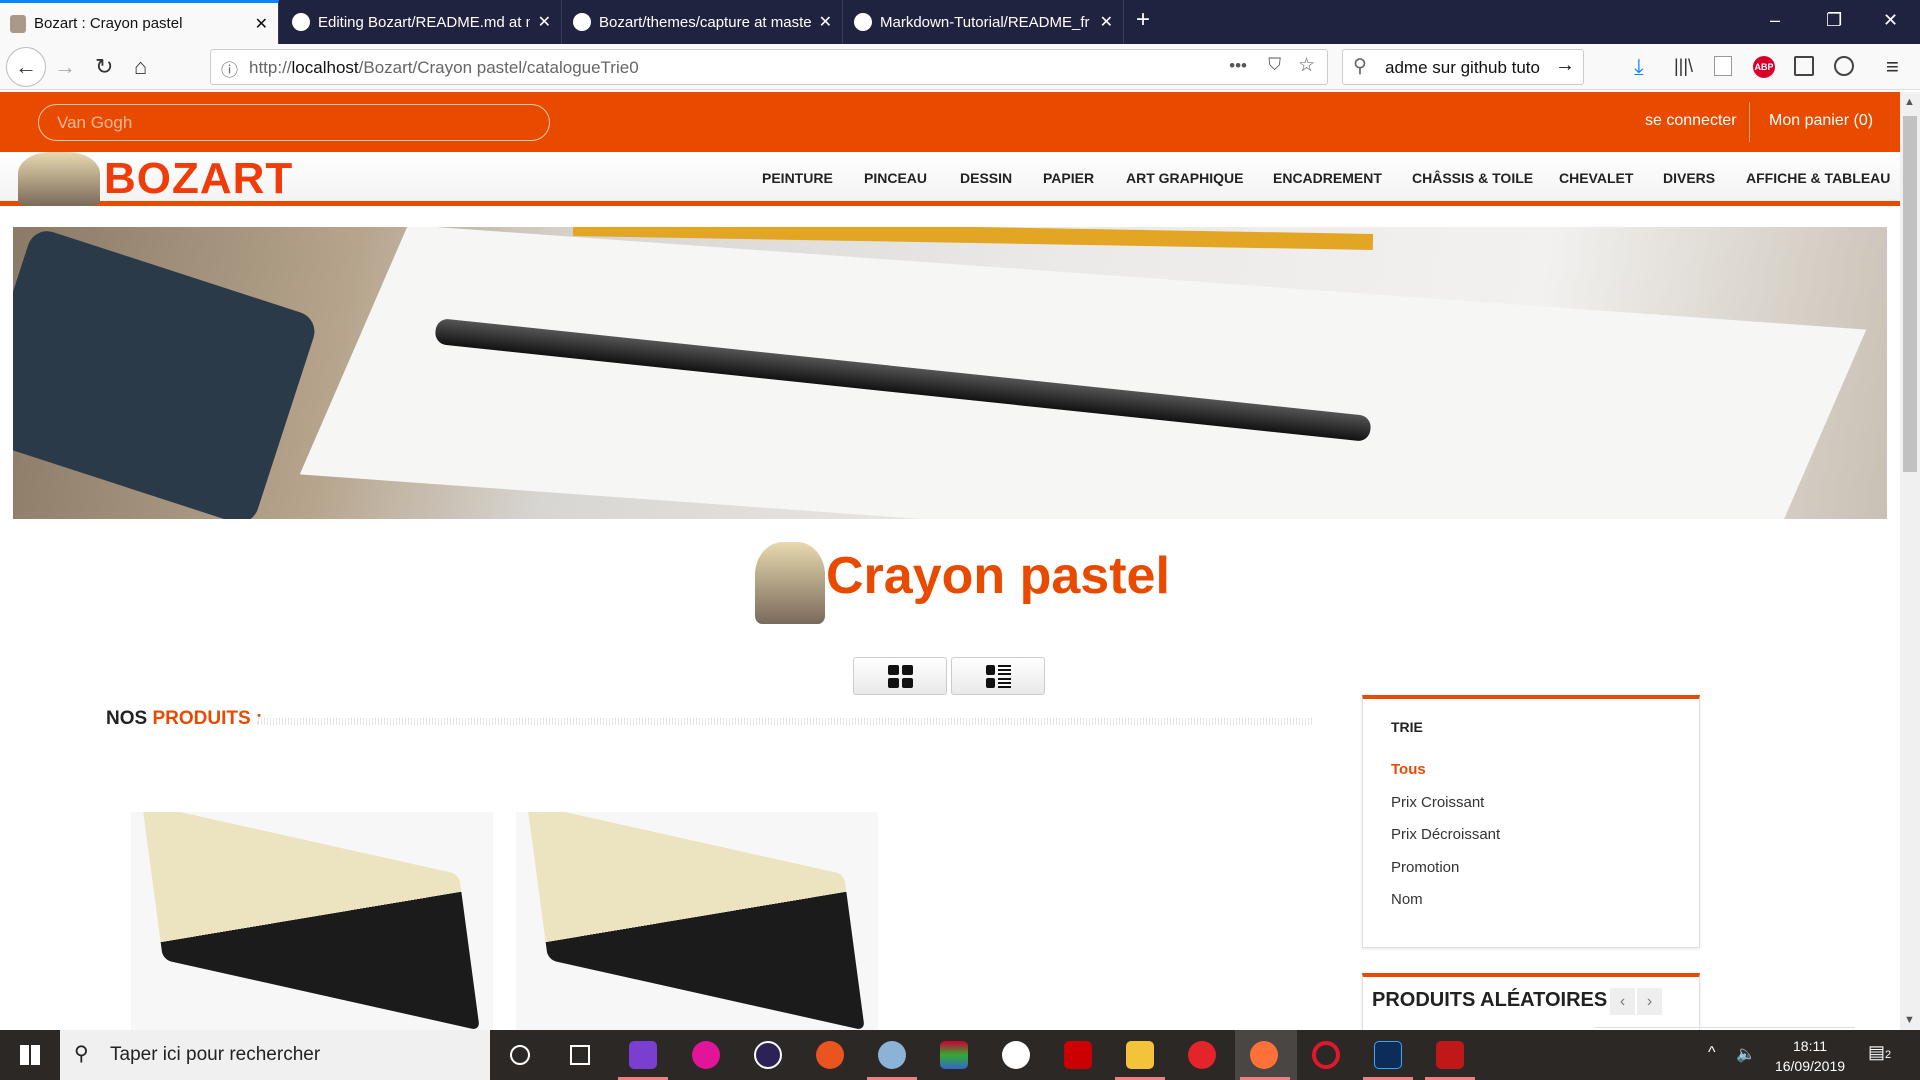 The height and width of the screenshot is (1080, 1920). I want to click on bozart-mascot-logo, so click(59, 179).